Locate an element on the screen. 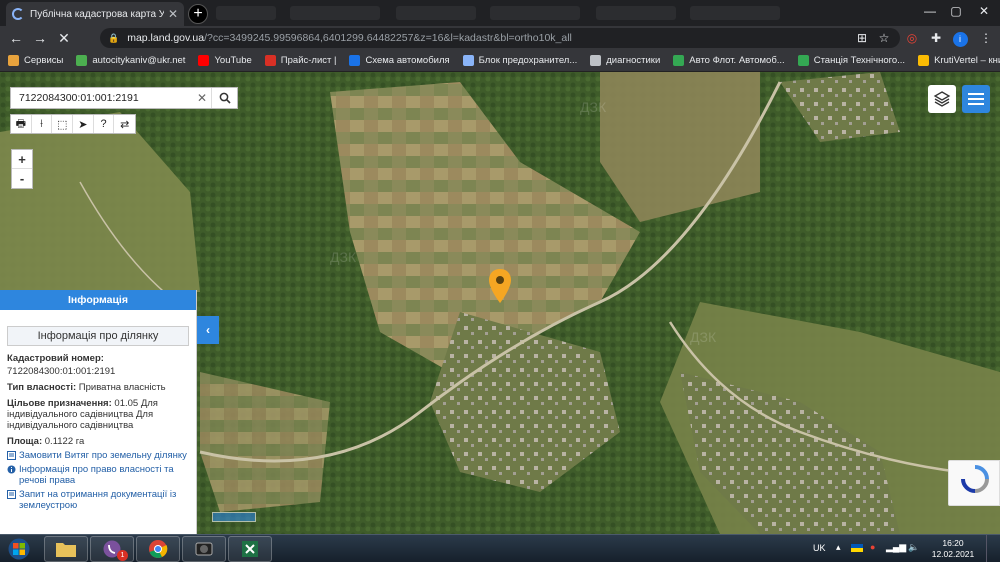 The image size is (1000, 562). close-window-icon: ✕ is located at coordinates (984, 12).